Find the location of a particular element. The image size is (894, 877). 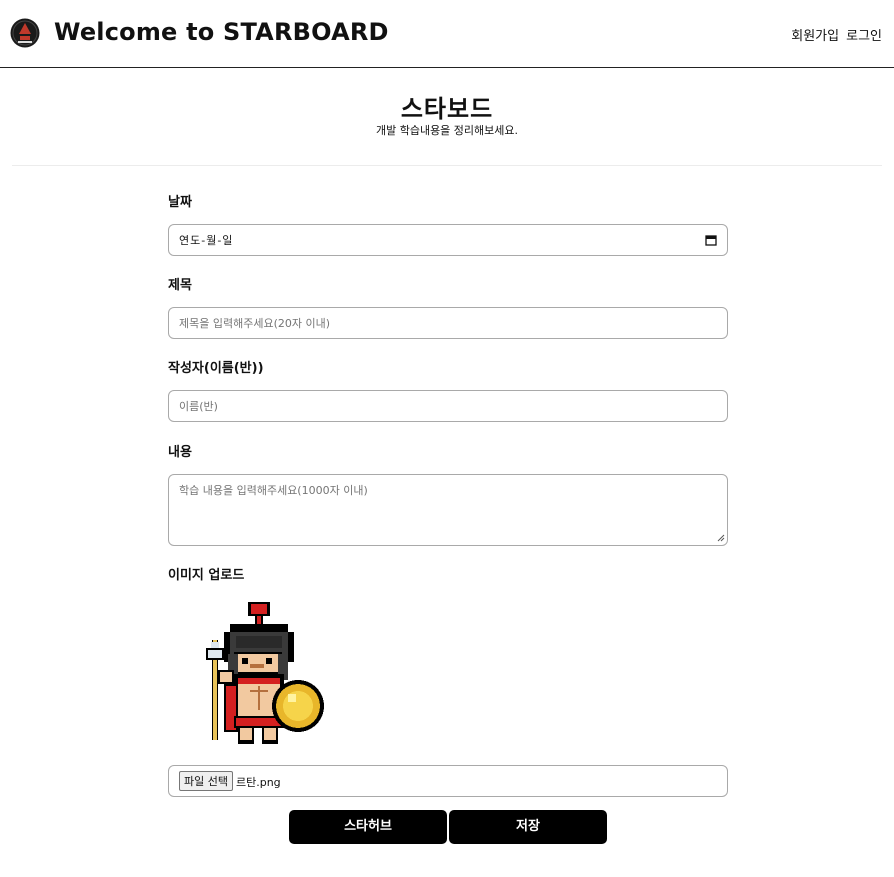

title-input is located at coordinates (448, 323).